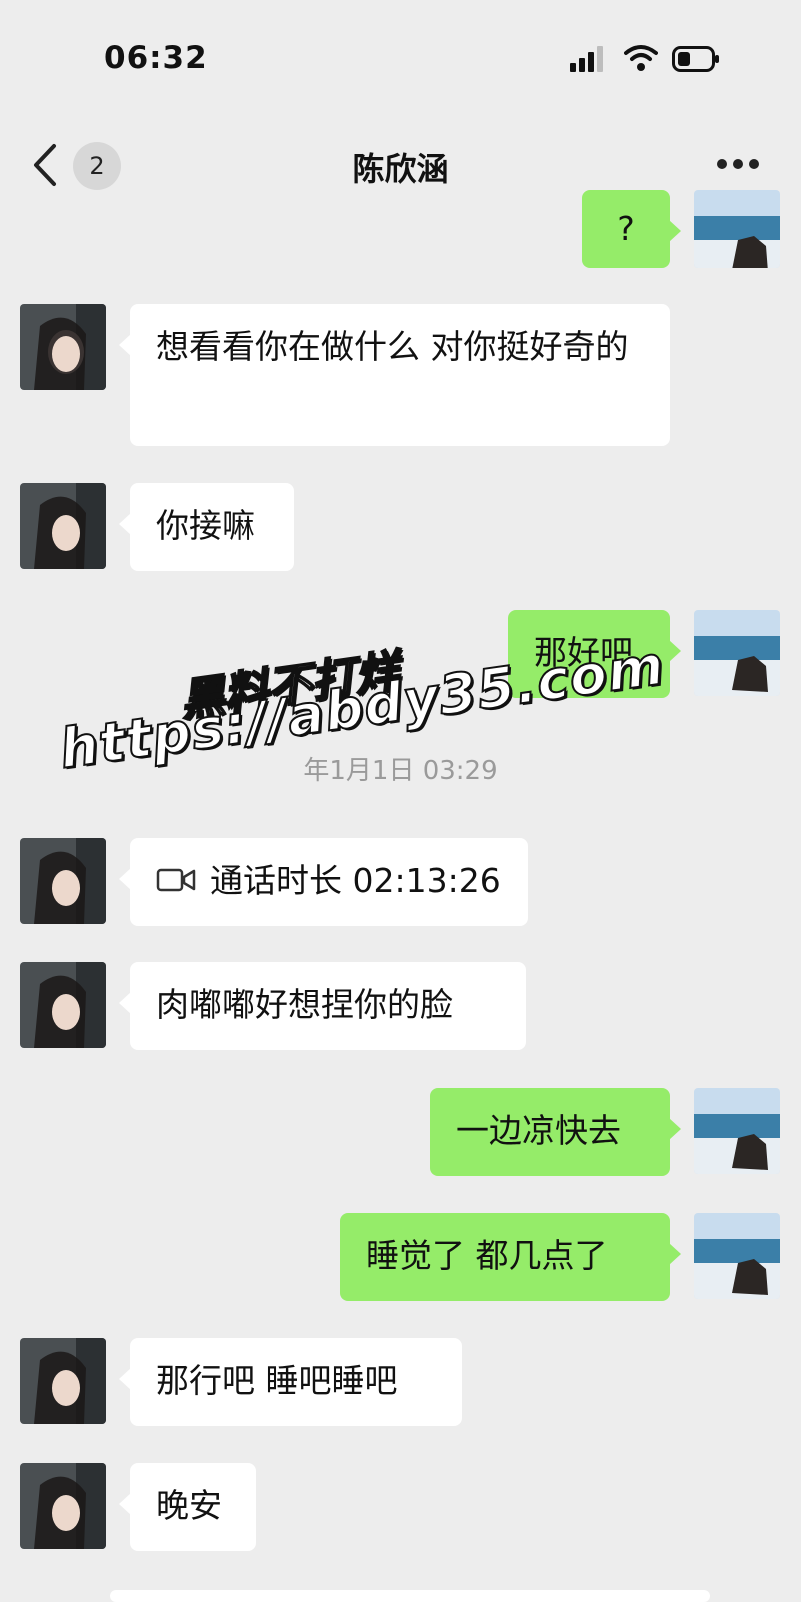  Describe the element at coordinates (626, 228) in the screenshot. I see `message-text: ?` at that location.